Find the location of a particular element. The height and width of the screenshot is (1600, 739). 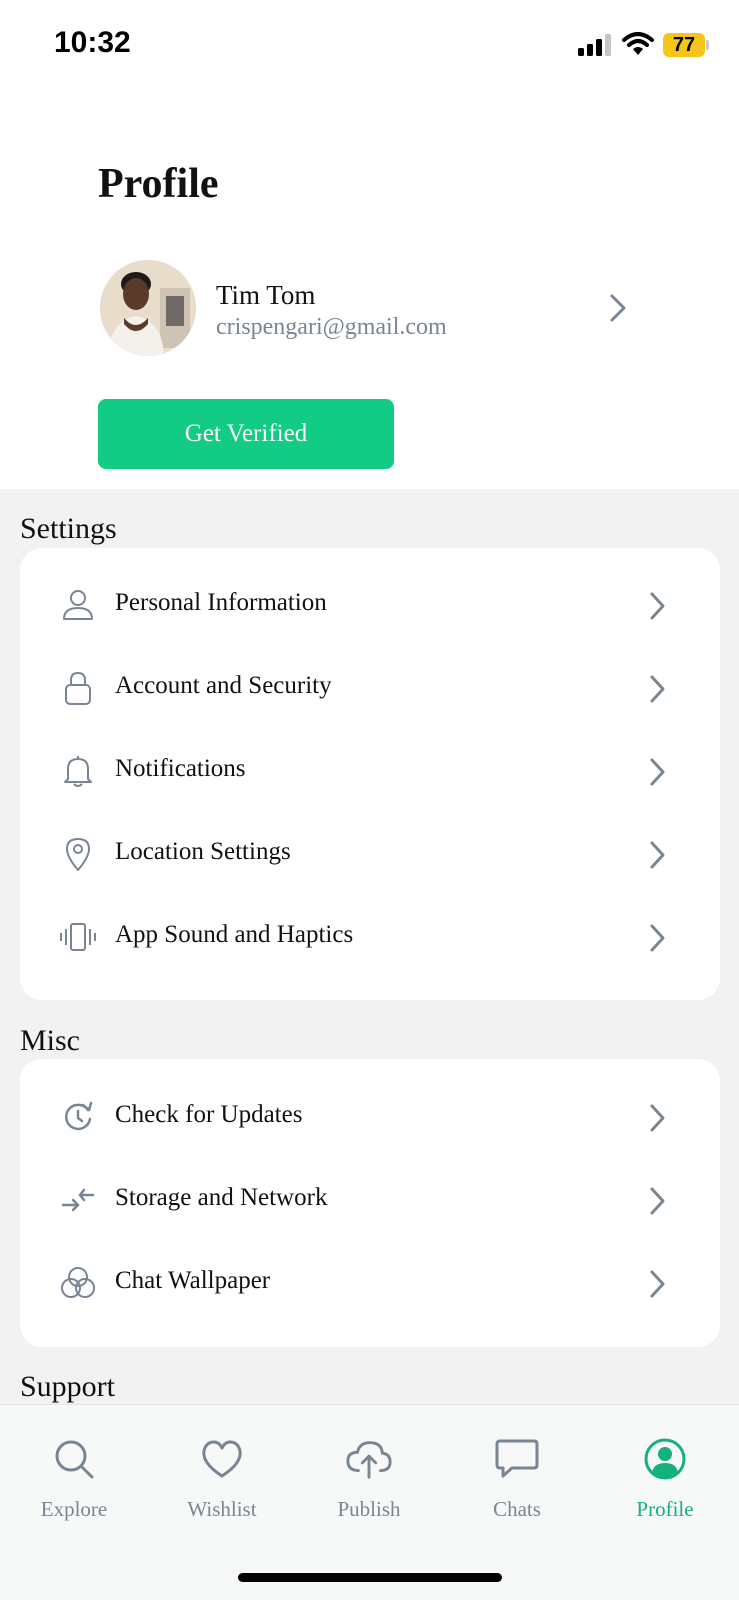

misc-section-title: Misc is located at coordinates (50, 1040).